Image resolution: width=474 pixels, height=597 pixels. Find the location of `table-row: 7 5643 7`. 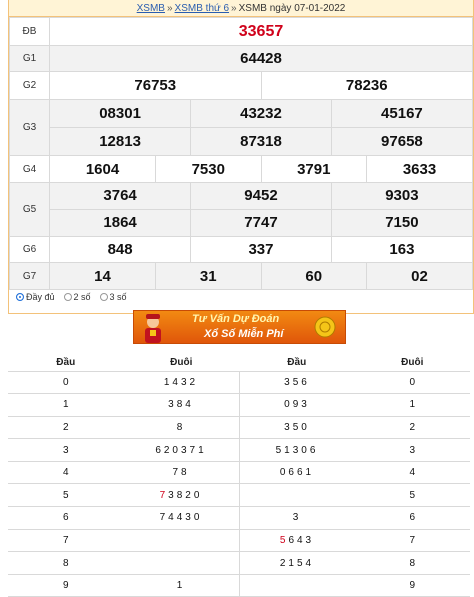

table-row: 7 5643 7 is located at coordinates (239, 541).